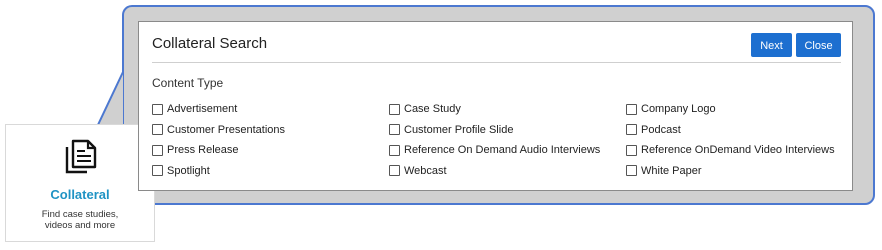  I want to click on option-white-paper: White Paper, so click(739, 171).